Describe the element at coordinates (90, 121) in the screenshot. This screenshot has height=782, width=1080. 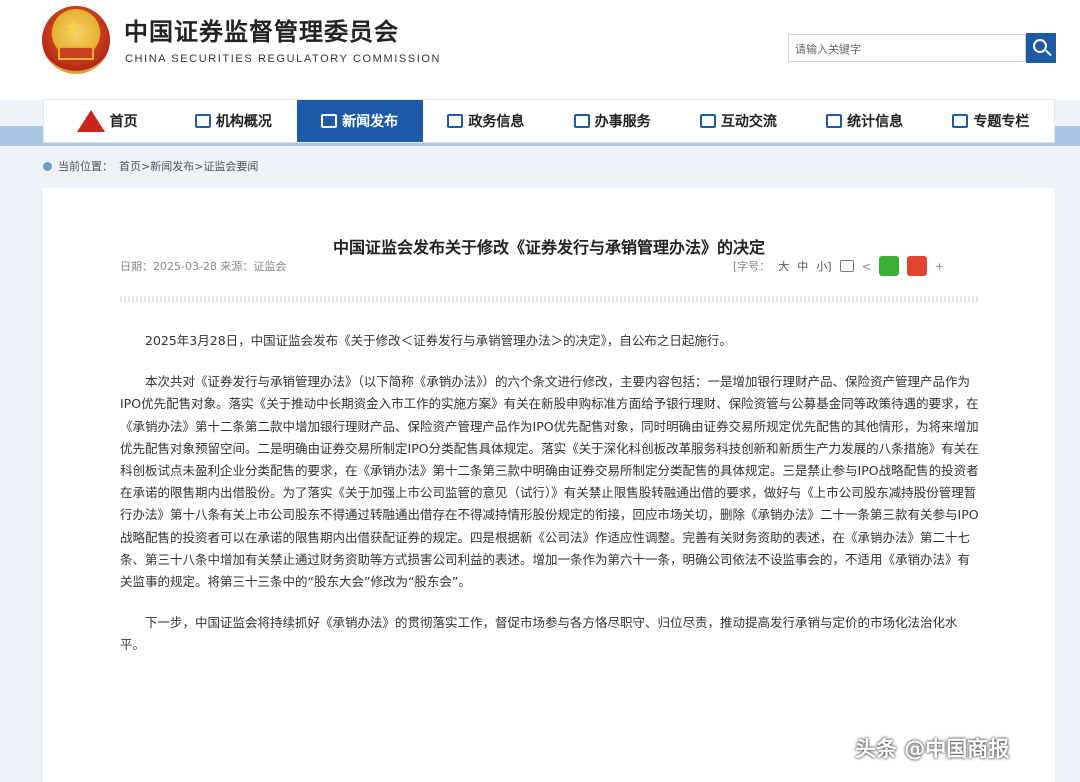
I see `home-logo-icon` at that location.